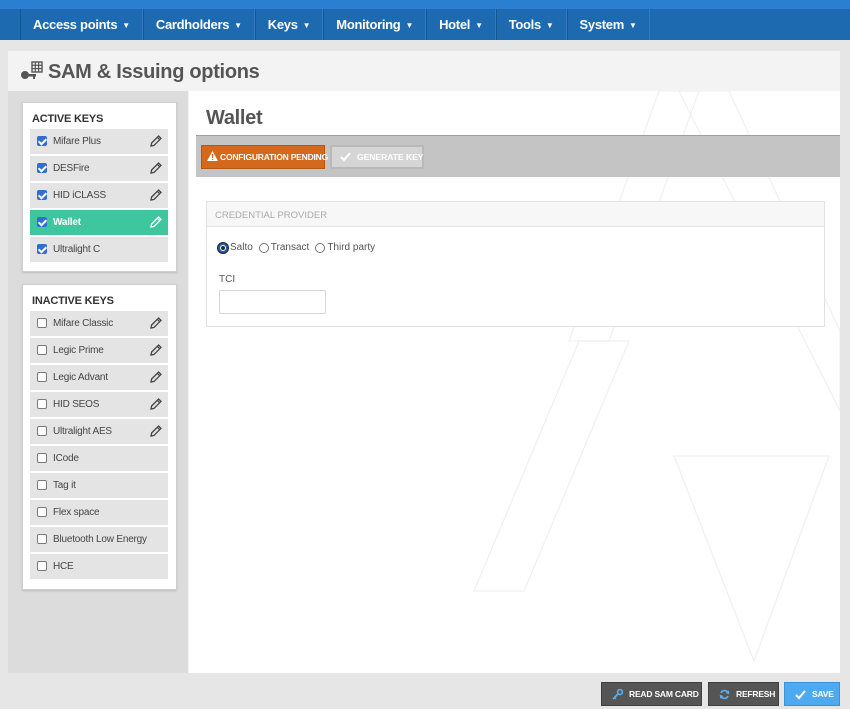 This screenshot has width=850, height=709. What do you see at coordinates (756, 694) in the screenshot?
I see `refresh-label: REFRESH` at bounding box center [756, 694].